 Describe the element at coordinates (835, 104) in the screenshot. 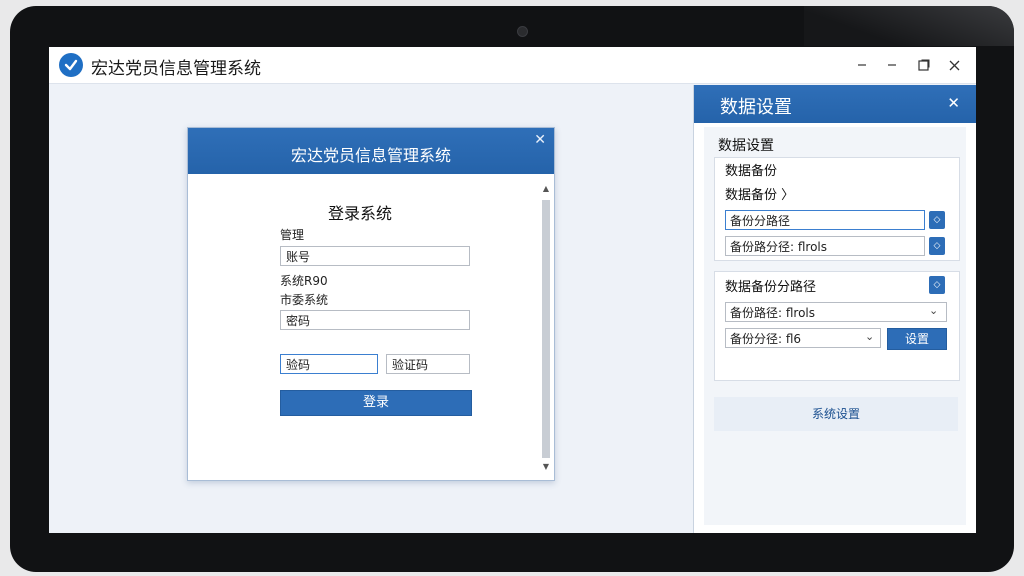

I see `data-settings-header: 数据设置 ✕` at that location.